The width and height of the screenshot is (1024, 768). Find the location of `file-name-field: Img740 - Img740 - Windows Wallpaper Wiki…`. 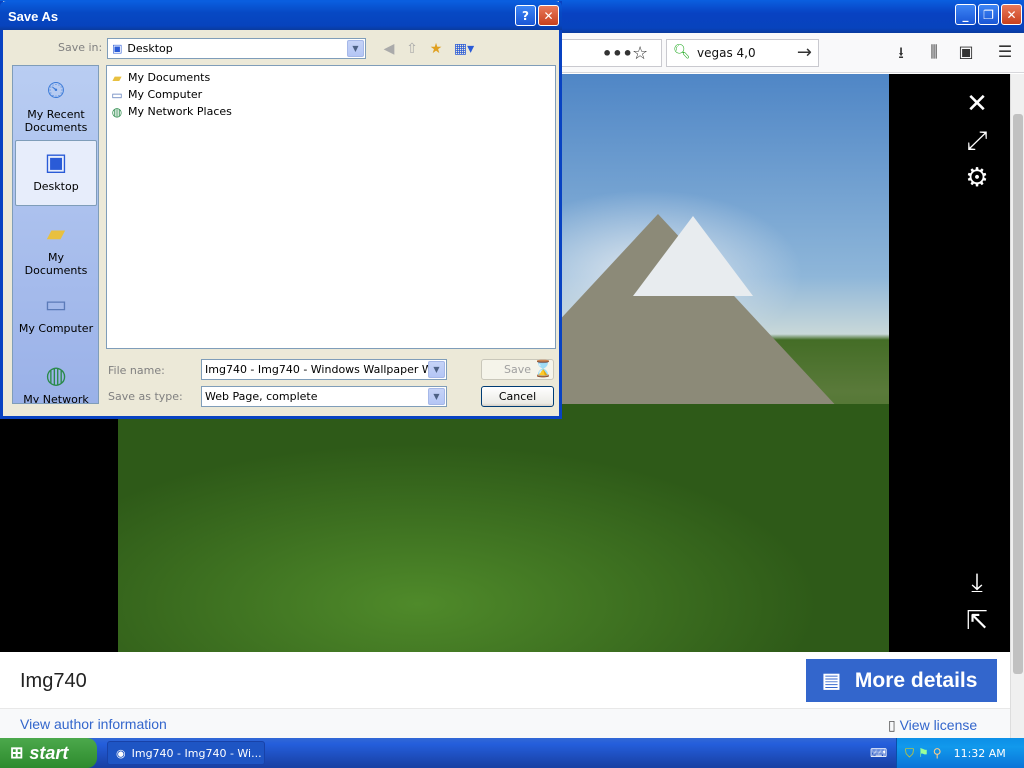

file-name-field: Img740 - Img740 - Windows Wallpaper Wiki… is located at coordinates (324, 369).